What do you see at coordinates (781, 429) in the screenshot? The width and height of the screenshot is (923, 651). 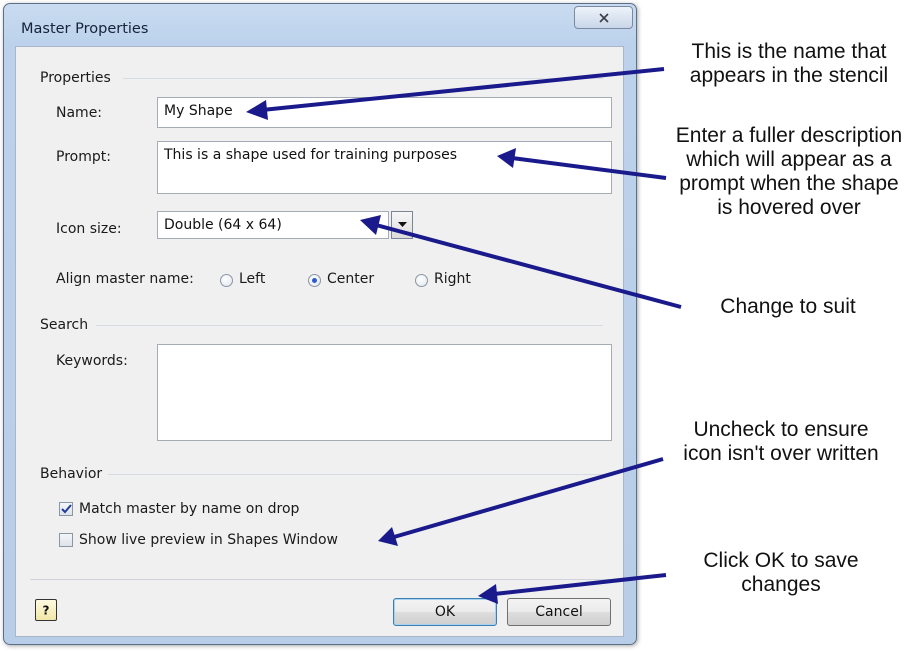 I see `callout-live-preview-line: Uncheck to ensure` at bounding box center [781, 429].